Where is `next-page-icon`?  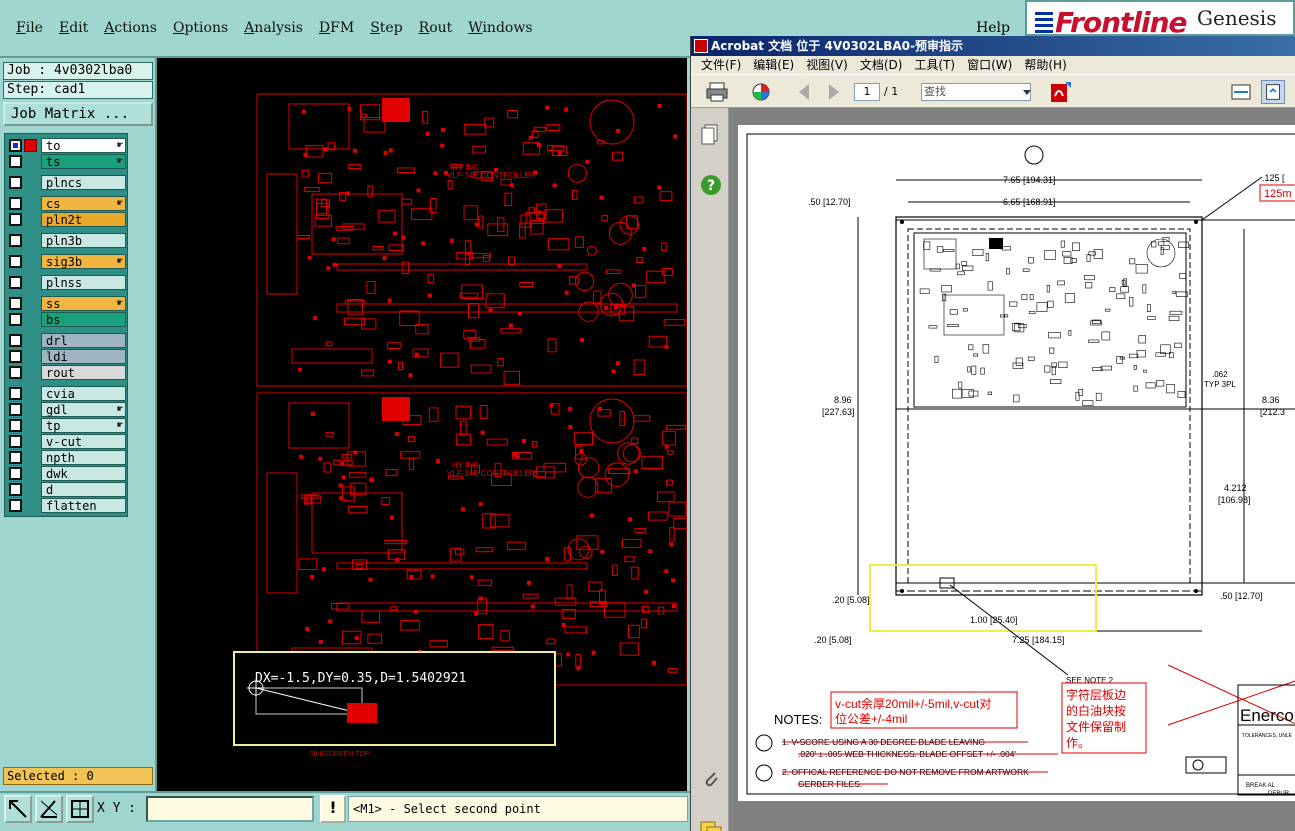 next-page-icon is located at coordinates (833, 92).